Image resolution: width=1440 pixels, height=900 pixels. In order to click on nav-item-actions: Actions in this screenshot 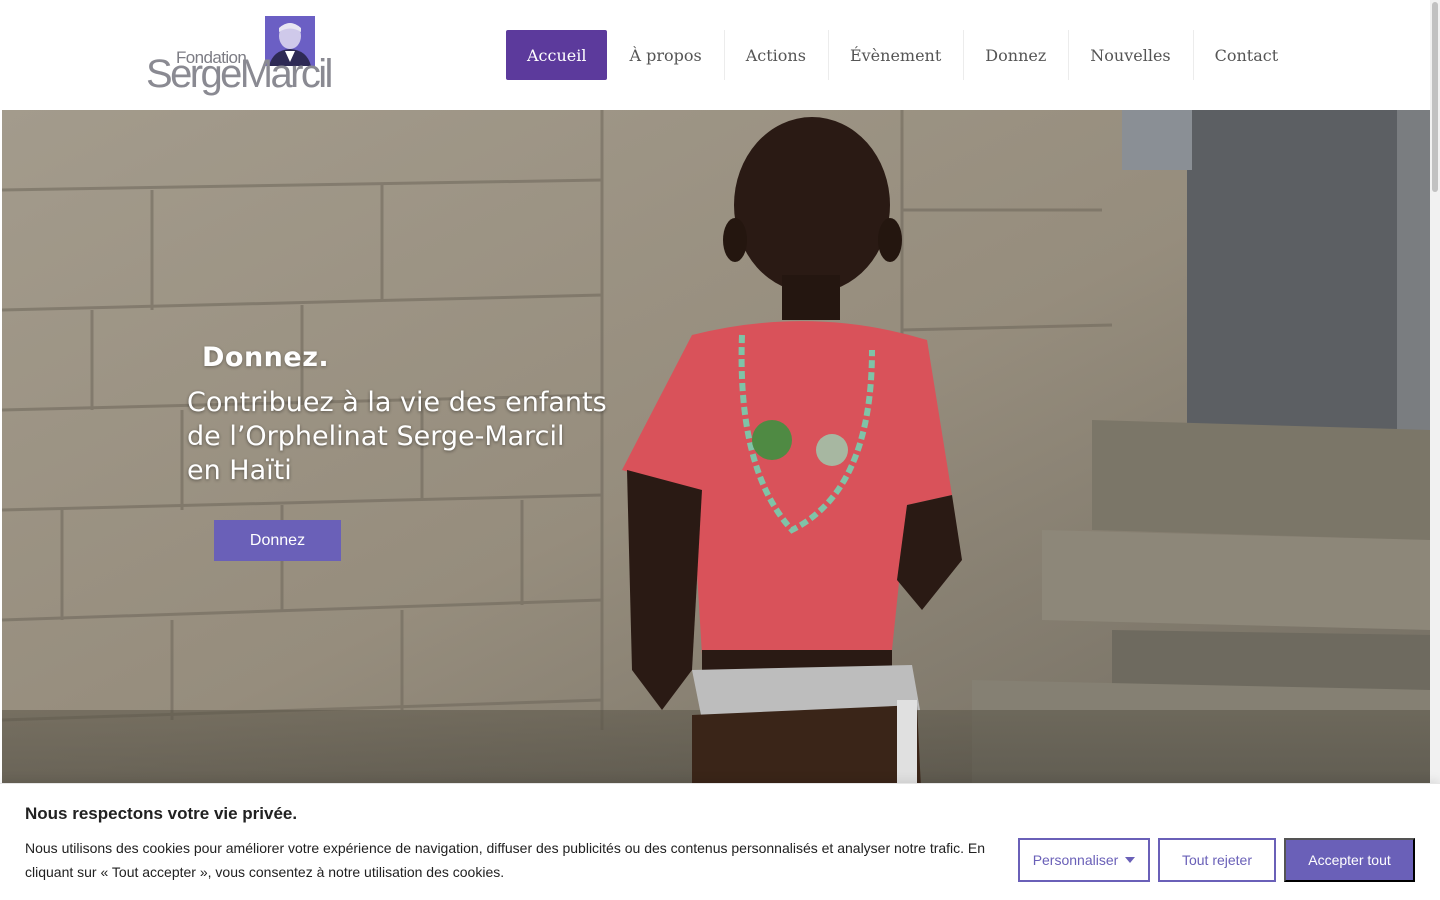, I will do `click(775, 55)`.